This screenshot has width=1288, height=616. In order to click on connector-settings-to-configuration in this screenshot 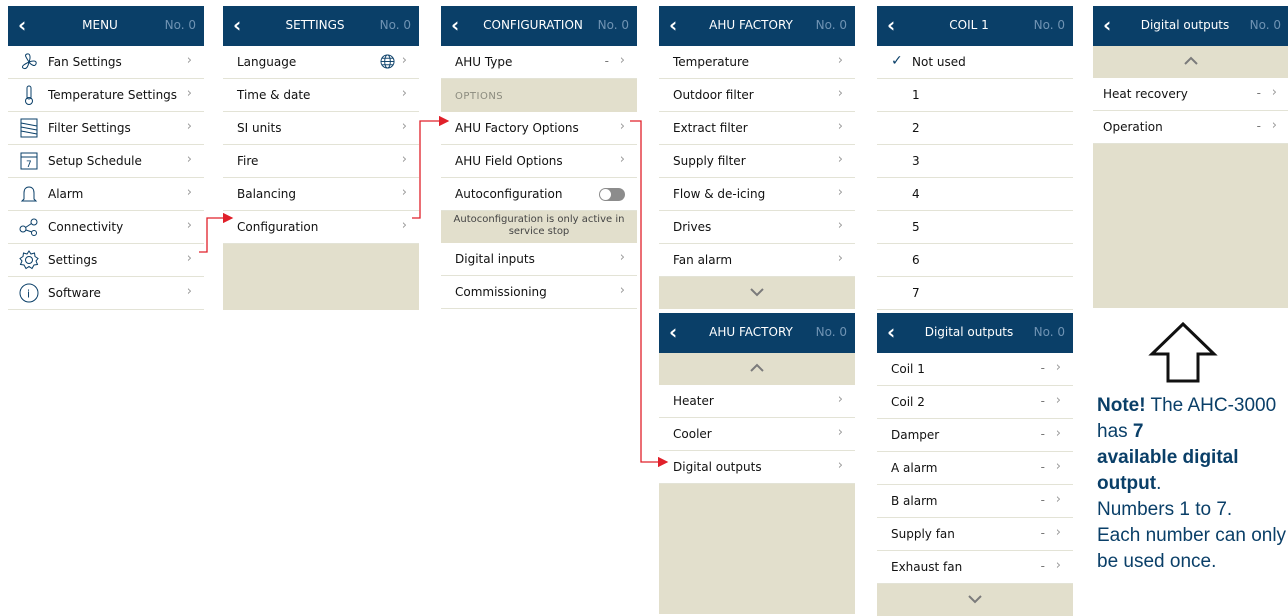, I will do `click(216, 232)`.